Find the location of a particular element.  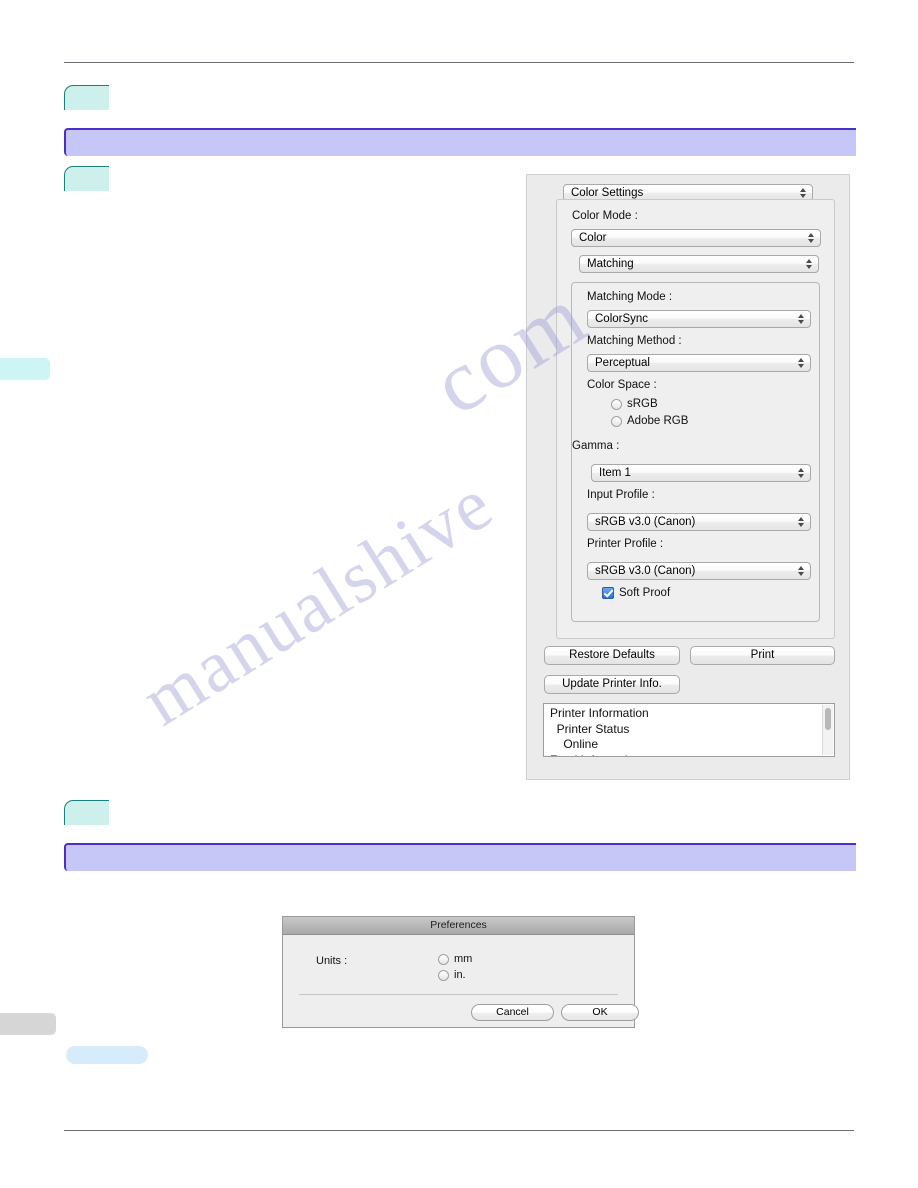

radio-units-in: in. is located at coordinates (452, 975).